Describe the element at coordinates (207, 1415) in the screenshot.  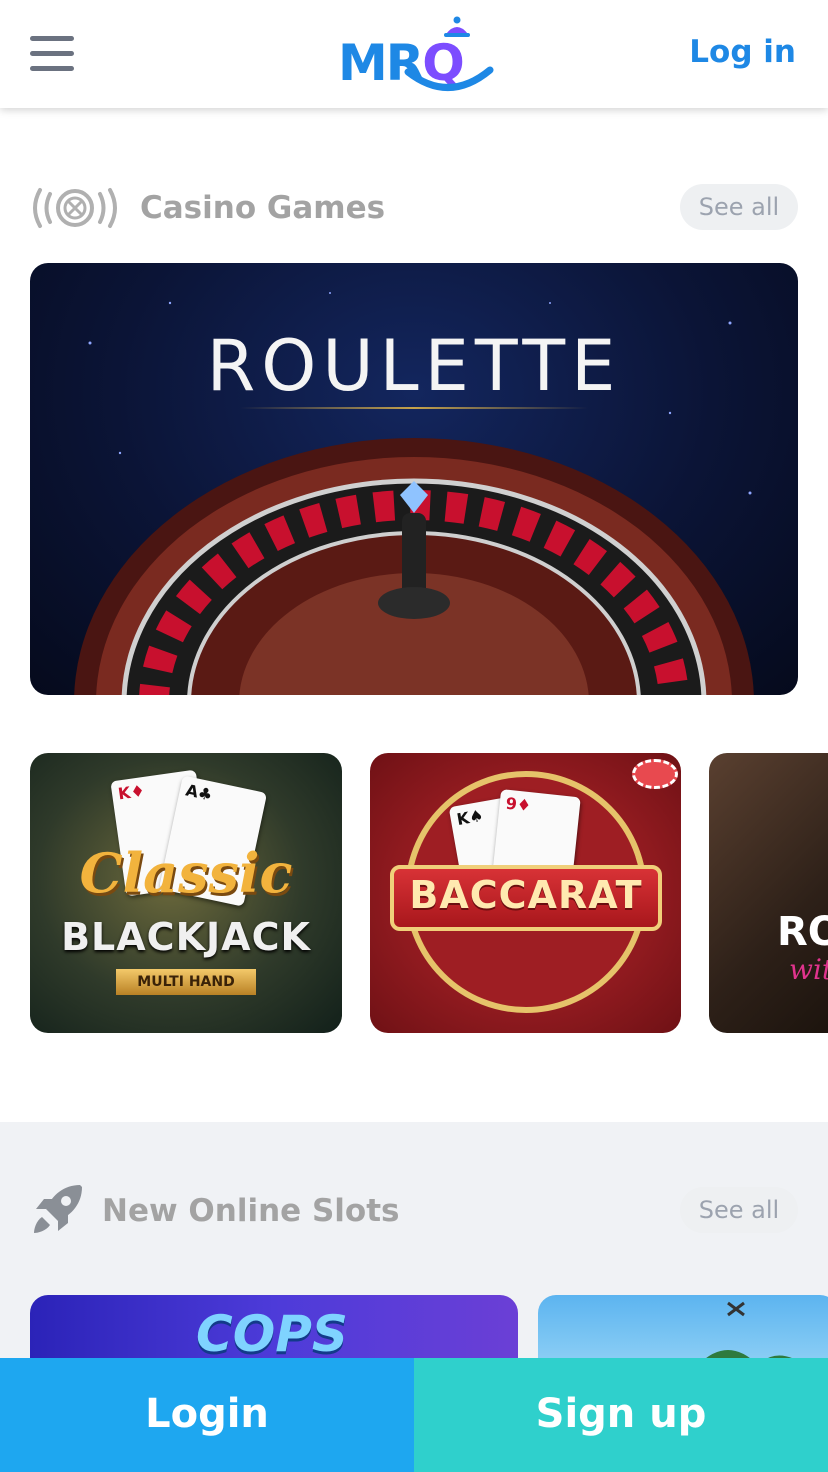
I see `login-button: Login` at that location.